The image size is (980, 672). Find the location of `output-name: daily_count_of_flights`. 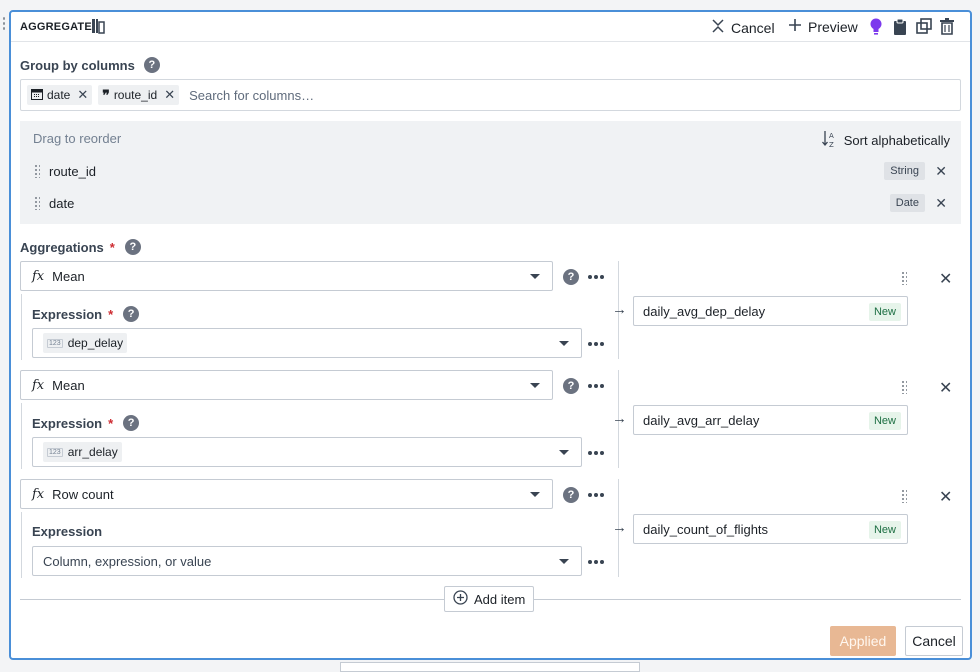

output-name: daily_count_of_flights is located at coordinates (706, 529).